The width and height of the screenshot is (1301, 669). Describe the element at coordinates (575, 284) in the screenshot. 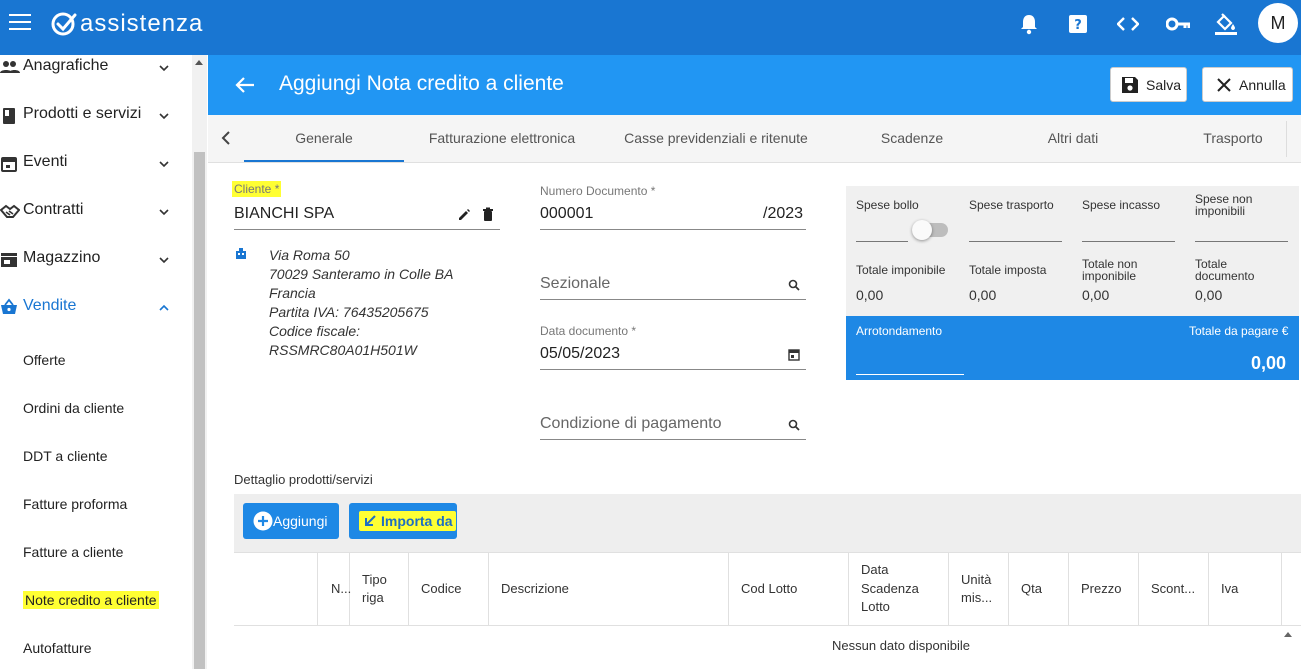

I see `sezionale-input: Sezionale` at that location.